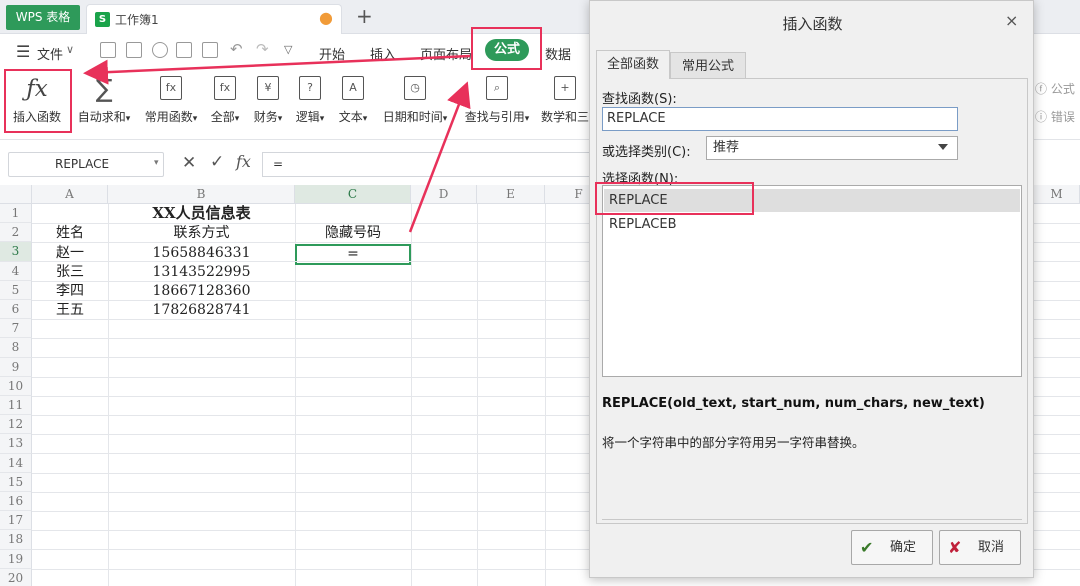  Describe the element at coordinates (439, 157) in the screenshot. I see `arrow-to-formula-tab` at that location.